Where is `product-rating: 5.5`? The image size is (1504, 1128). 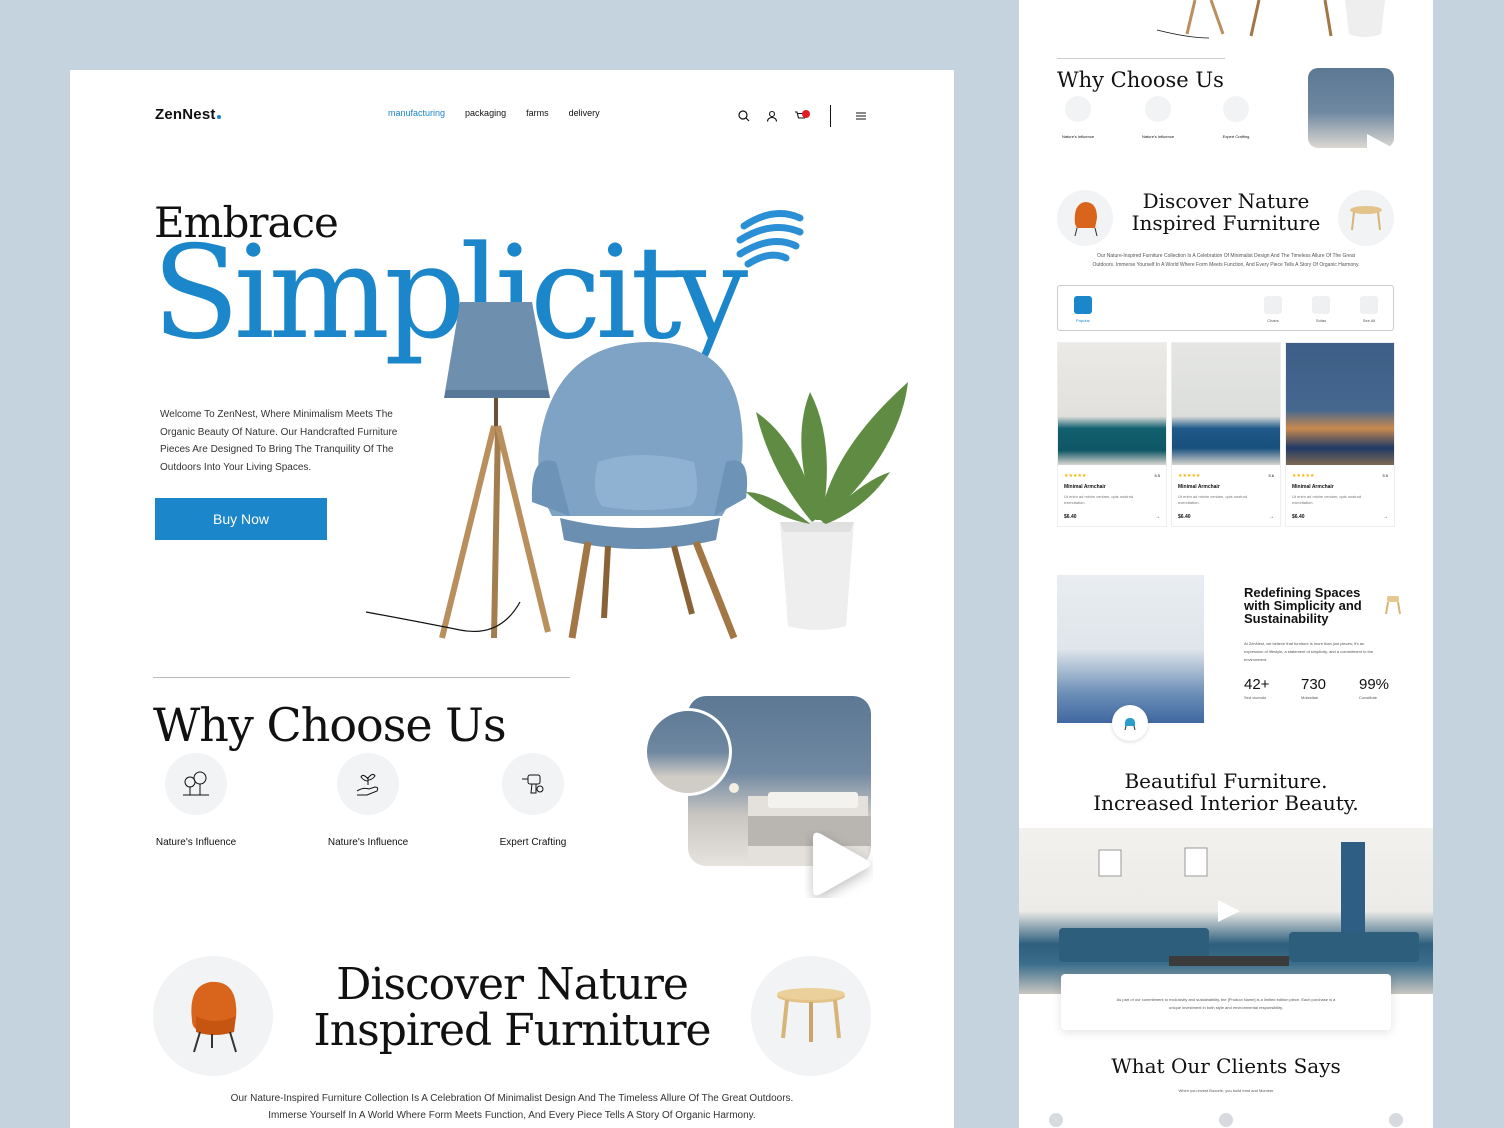
product-rating: 5.5 is located at coordinates (1385, 475).